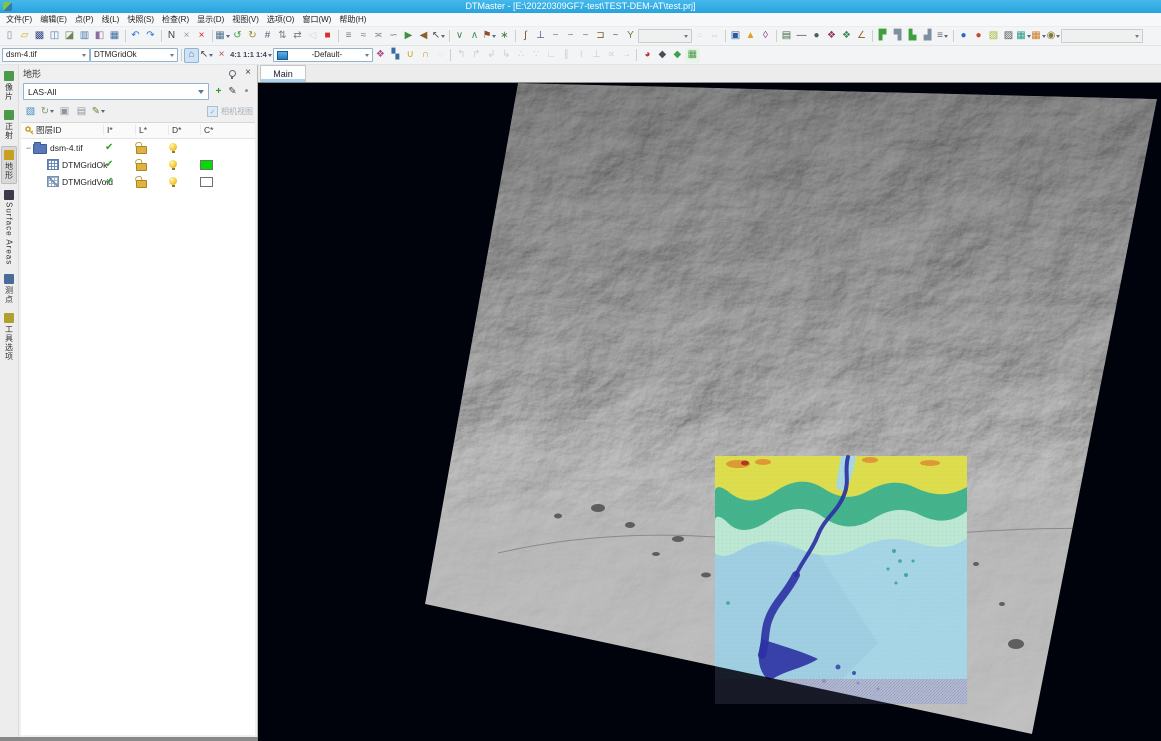 Image resolution: width=1161 pixels, height=741 pixels. I want to click on vertex-tool-button: Y, so click(630, 36).